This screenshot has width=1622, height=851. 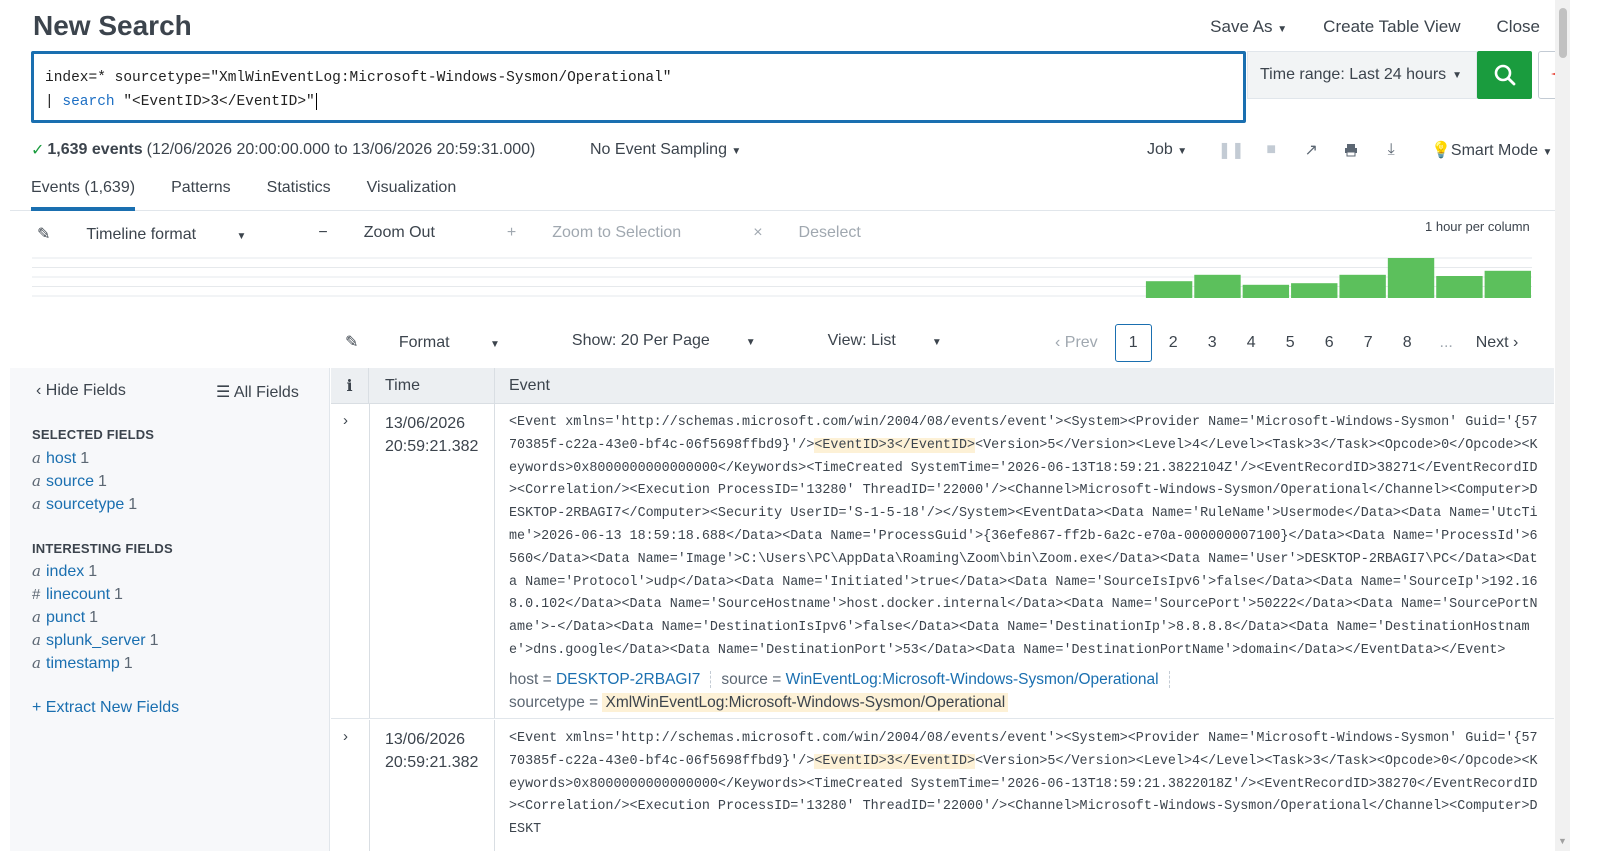 I want to click on per-page-label: Show: 20 Per Page, so click(x=640, y=340).